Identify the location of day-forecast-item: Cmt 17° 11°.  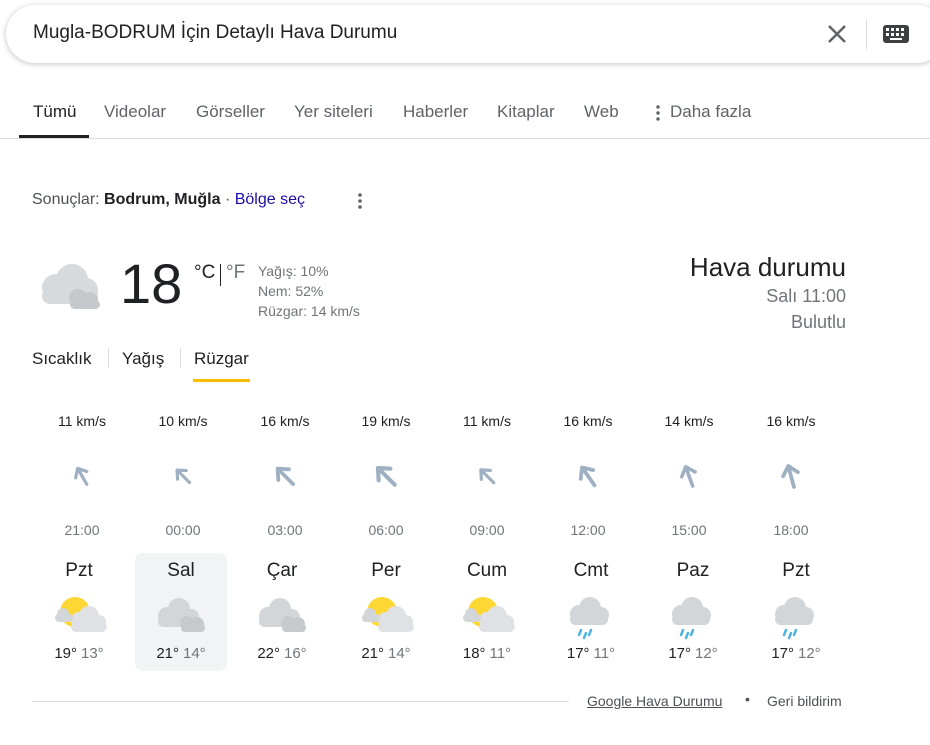
(591, 612).